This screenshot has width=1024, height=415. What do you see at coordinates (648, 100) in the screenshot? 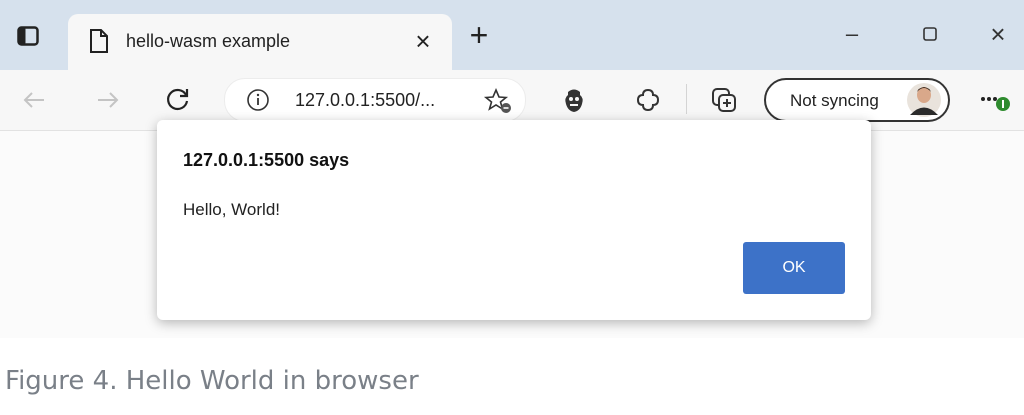
I see `extension-icon` at bounding box center [648, 100].